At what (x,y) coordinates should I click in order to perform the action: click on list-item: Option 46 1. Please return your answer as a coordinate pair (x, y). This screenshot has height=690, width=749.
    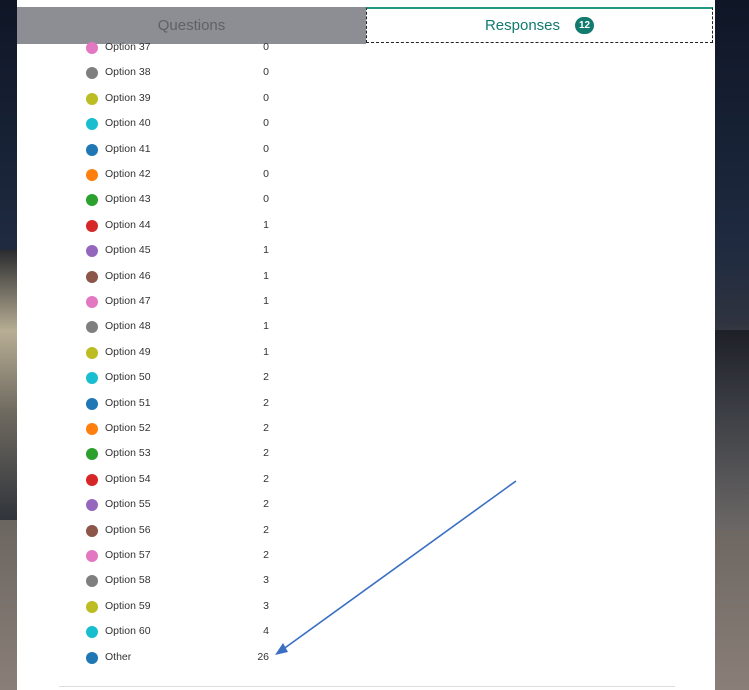
    Looking at the image, I should click on (366, 277).